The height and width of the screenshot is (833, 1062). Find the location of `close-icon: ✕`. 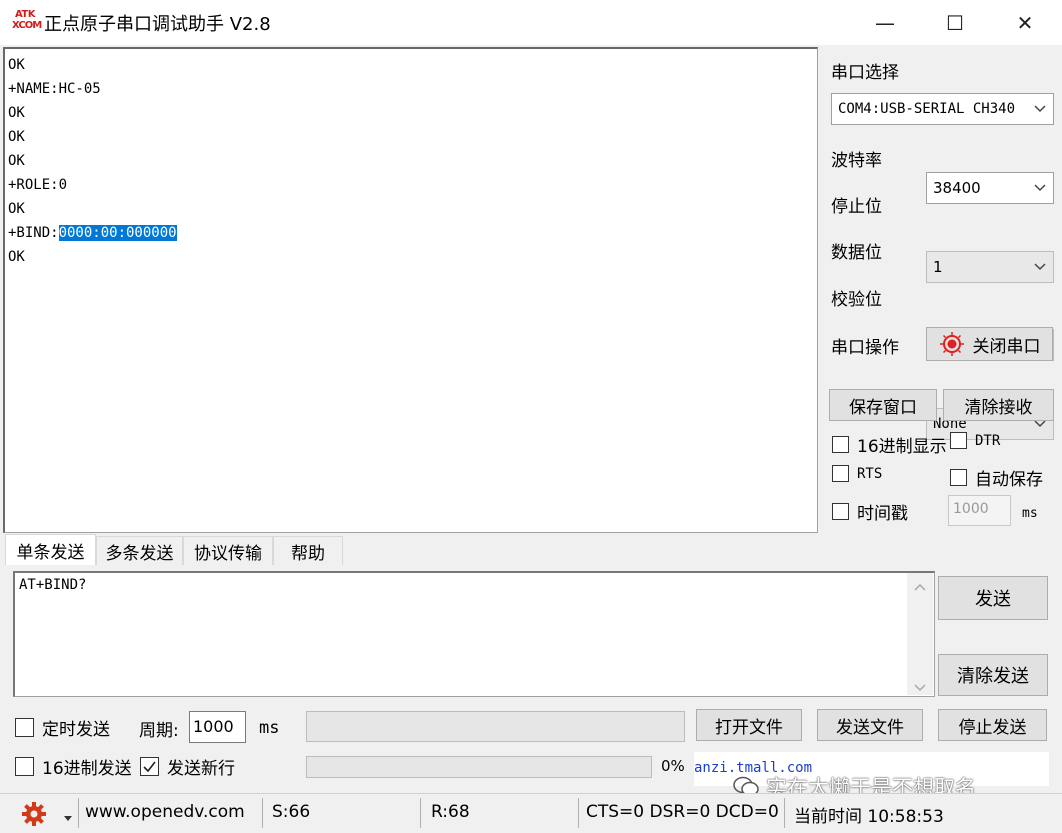

close-icon: ✕ is located at coordinates (1025, 22).